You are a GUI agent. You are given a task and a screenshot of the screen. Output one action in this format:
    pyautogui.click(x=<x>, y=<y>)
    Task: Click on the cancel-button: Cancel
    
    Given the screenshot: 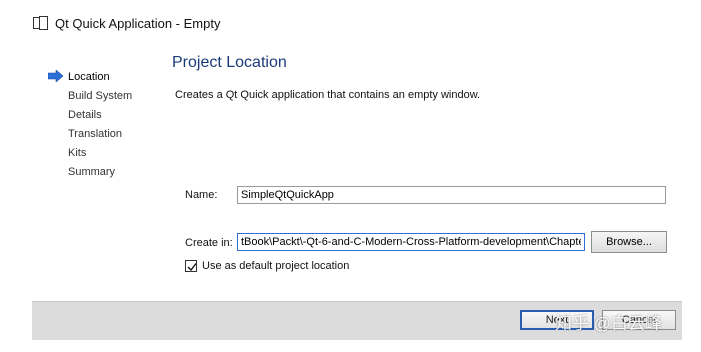 What is the action you would take?
    pyautogui.click(x=639, y=320)
    